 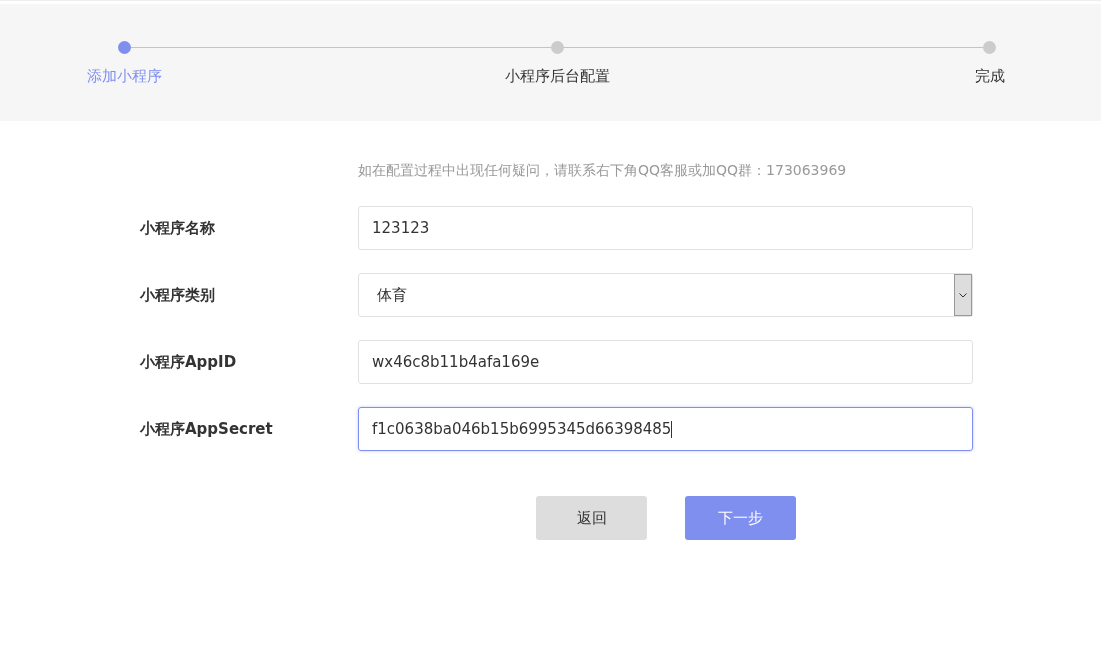 I want to click on help-text: 如在配置过程中出现任何疑问，请联系右下角QQ客服或加QQ群：173063969, so click(x=602, y=171).